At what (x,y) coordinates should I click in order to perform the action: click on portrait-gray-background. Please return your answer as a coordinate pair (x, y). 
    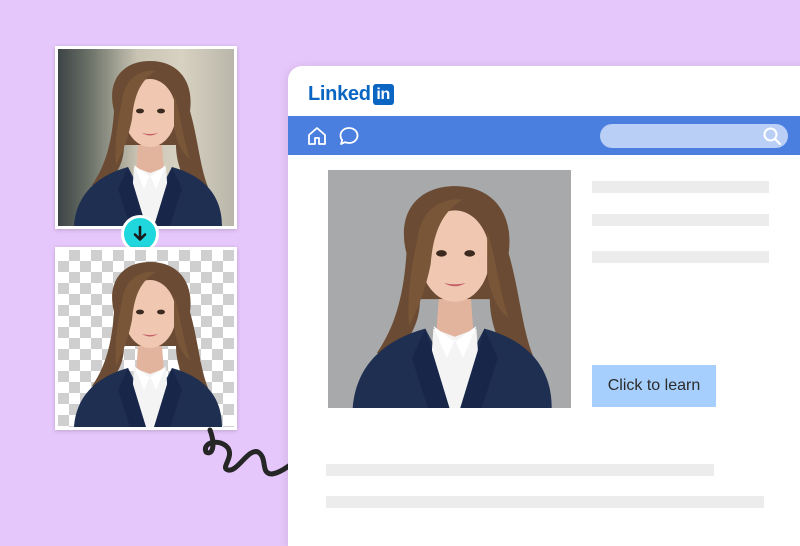
    Looking at the image, I should click on (449, 289).